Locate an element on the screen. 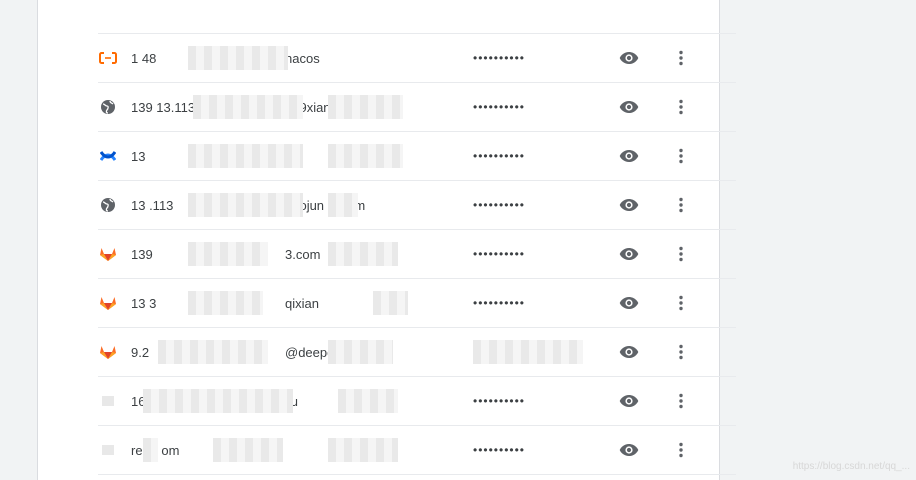 This screenshot has height=480, width=916. confluence-icon is located at coordinates (108, 156).